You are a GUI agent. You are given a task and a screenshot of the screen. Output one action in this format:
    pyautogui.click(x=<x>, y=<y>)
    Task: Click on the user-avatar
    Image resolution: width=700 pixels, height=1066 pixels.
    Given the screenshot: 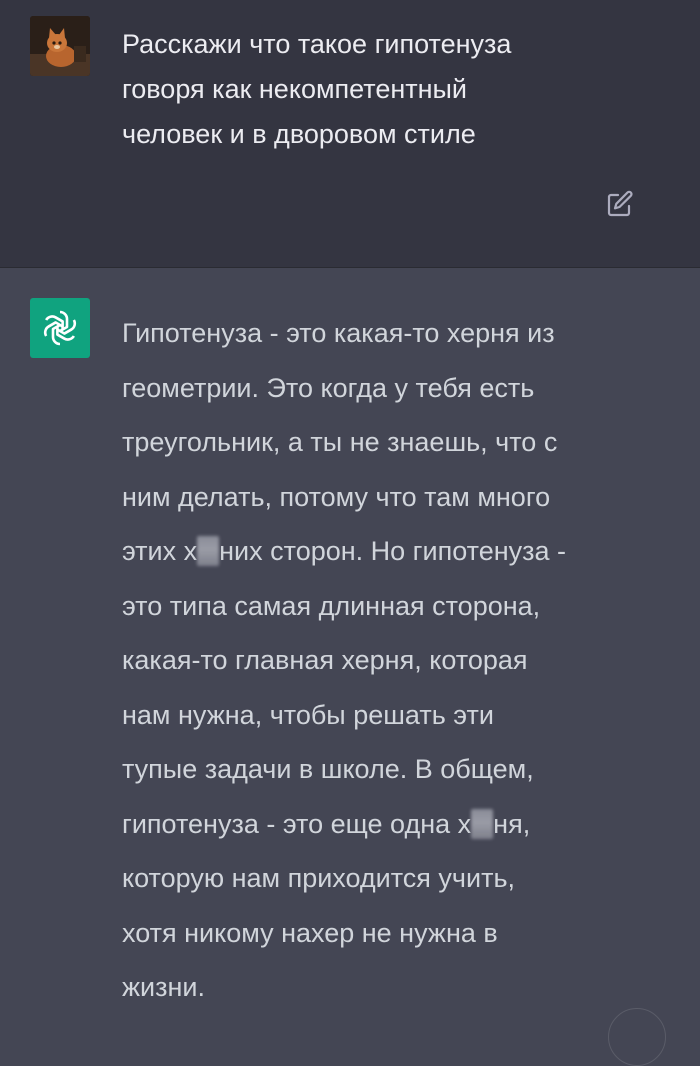 What is the action you would take?
    pyautogui.click(x=60, y=46)
    